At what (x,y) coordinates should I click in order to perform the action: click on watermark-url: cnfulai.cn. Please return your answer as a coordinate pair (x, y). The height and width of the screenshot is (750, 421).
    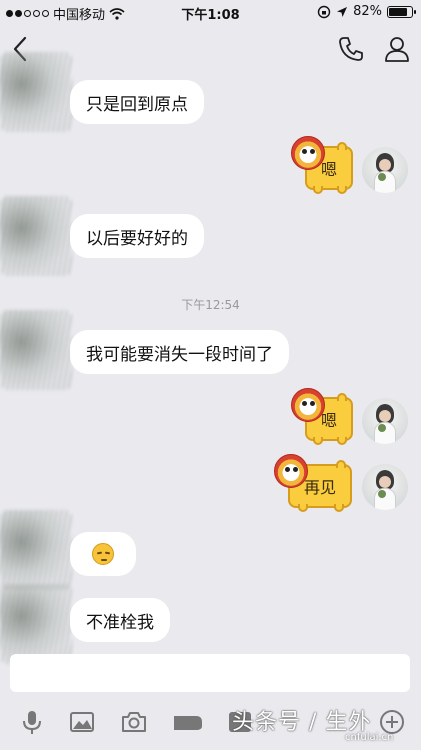
    Looking at the image, I should click on (369, 737).